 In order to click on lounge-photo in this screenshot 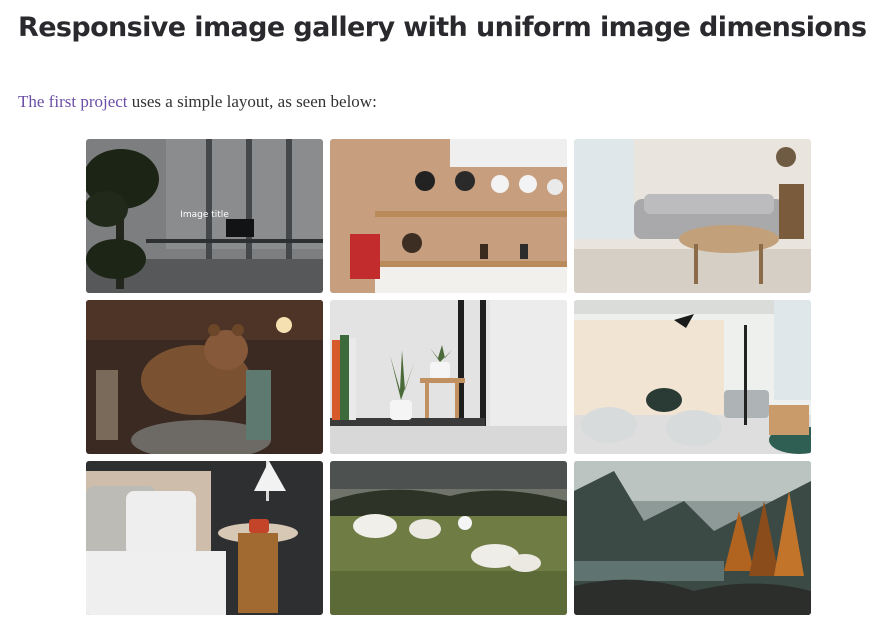, I will do `click(692, 377)`.